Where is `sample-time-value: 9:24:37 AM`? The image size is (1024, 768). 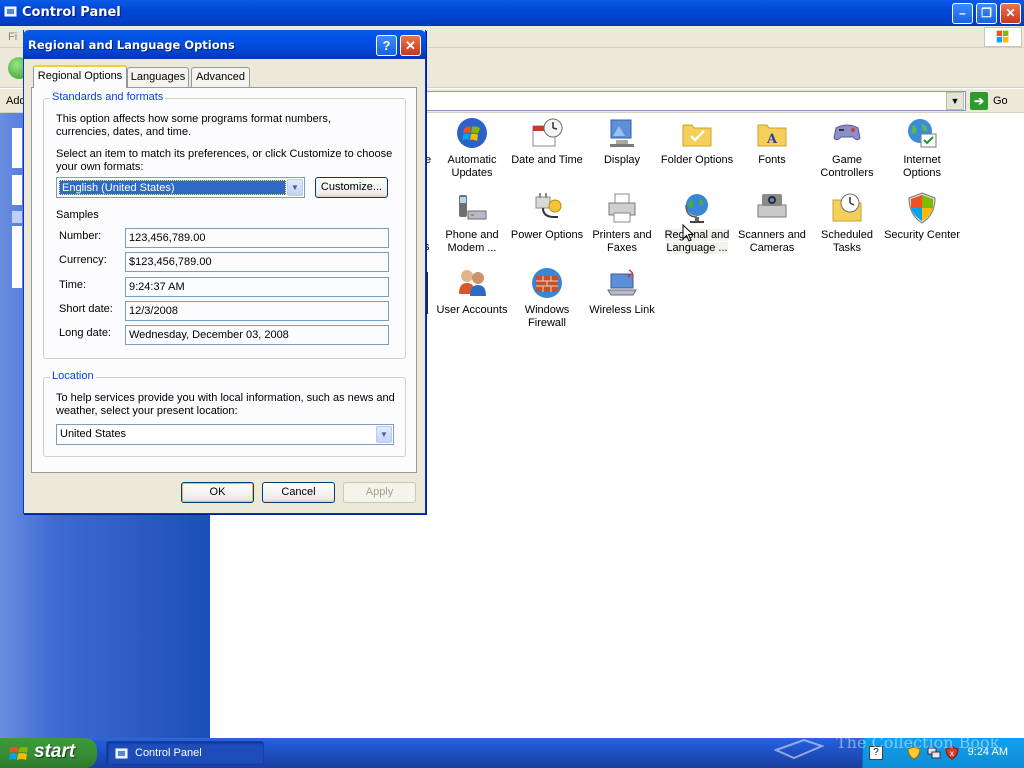 sample-time-value: 9:24:37 AM is located at coordinates (257, 287).